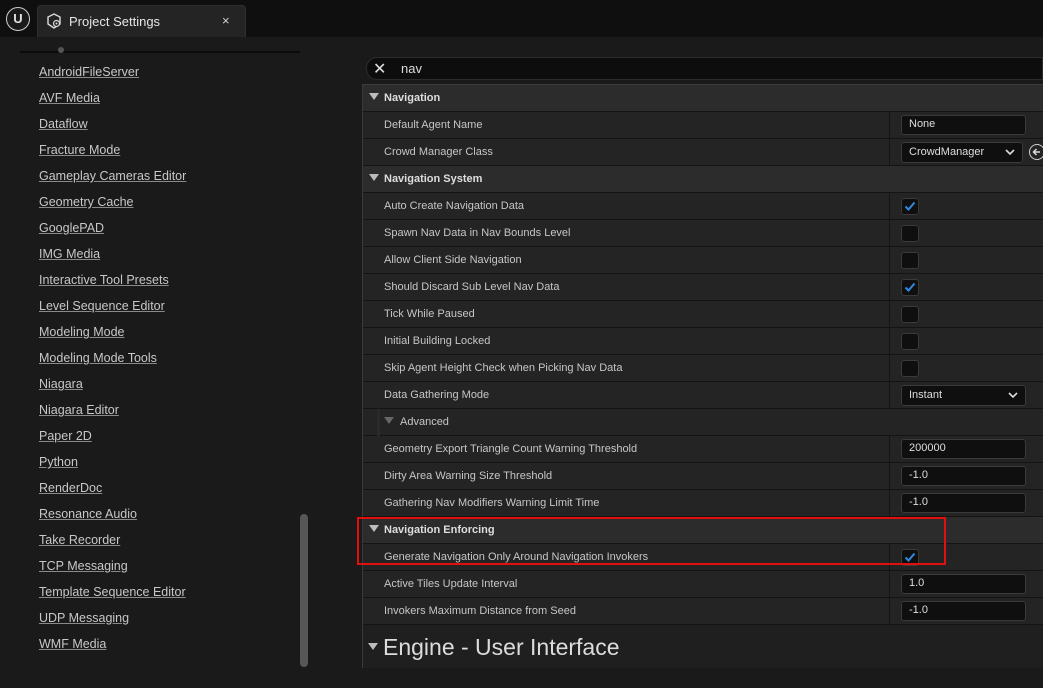 The height and width of the screenshot is (688, 1043). Describe the element at coordinates (703, 646) in the screenshot. I see `section-engine-user-interface: Engine - User Interface` at that location.